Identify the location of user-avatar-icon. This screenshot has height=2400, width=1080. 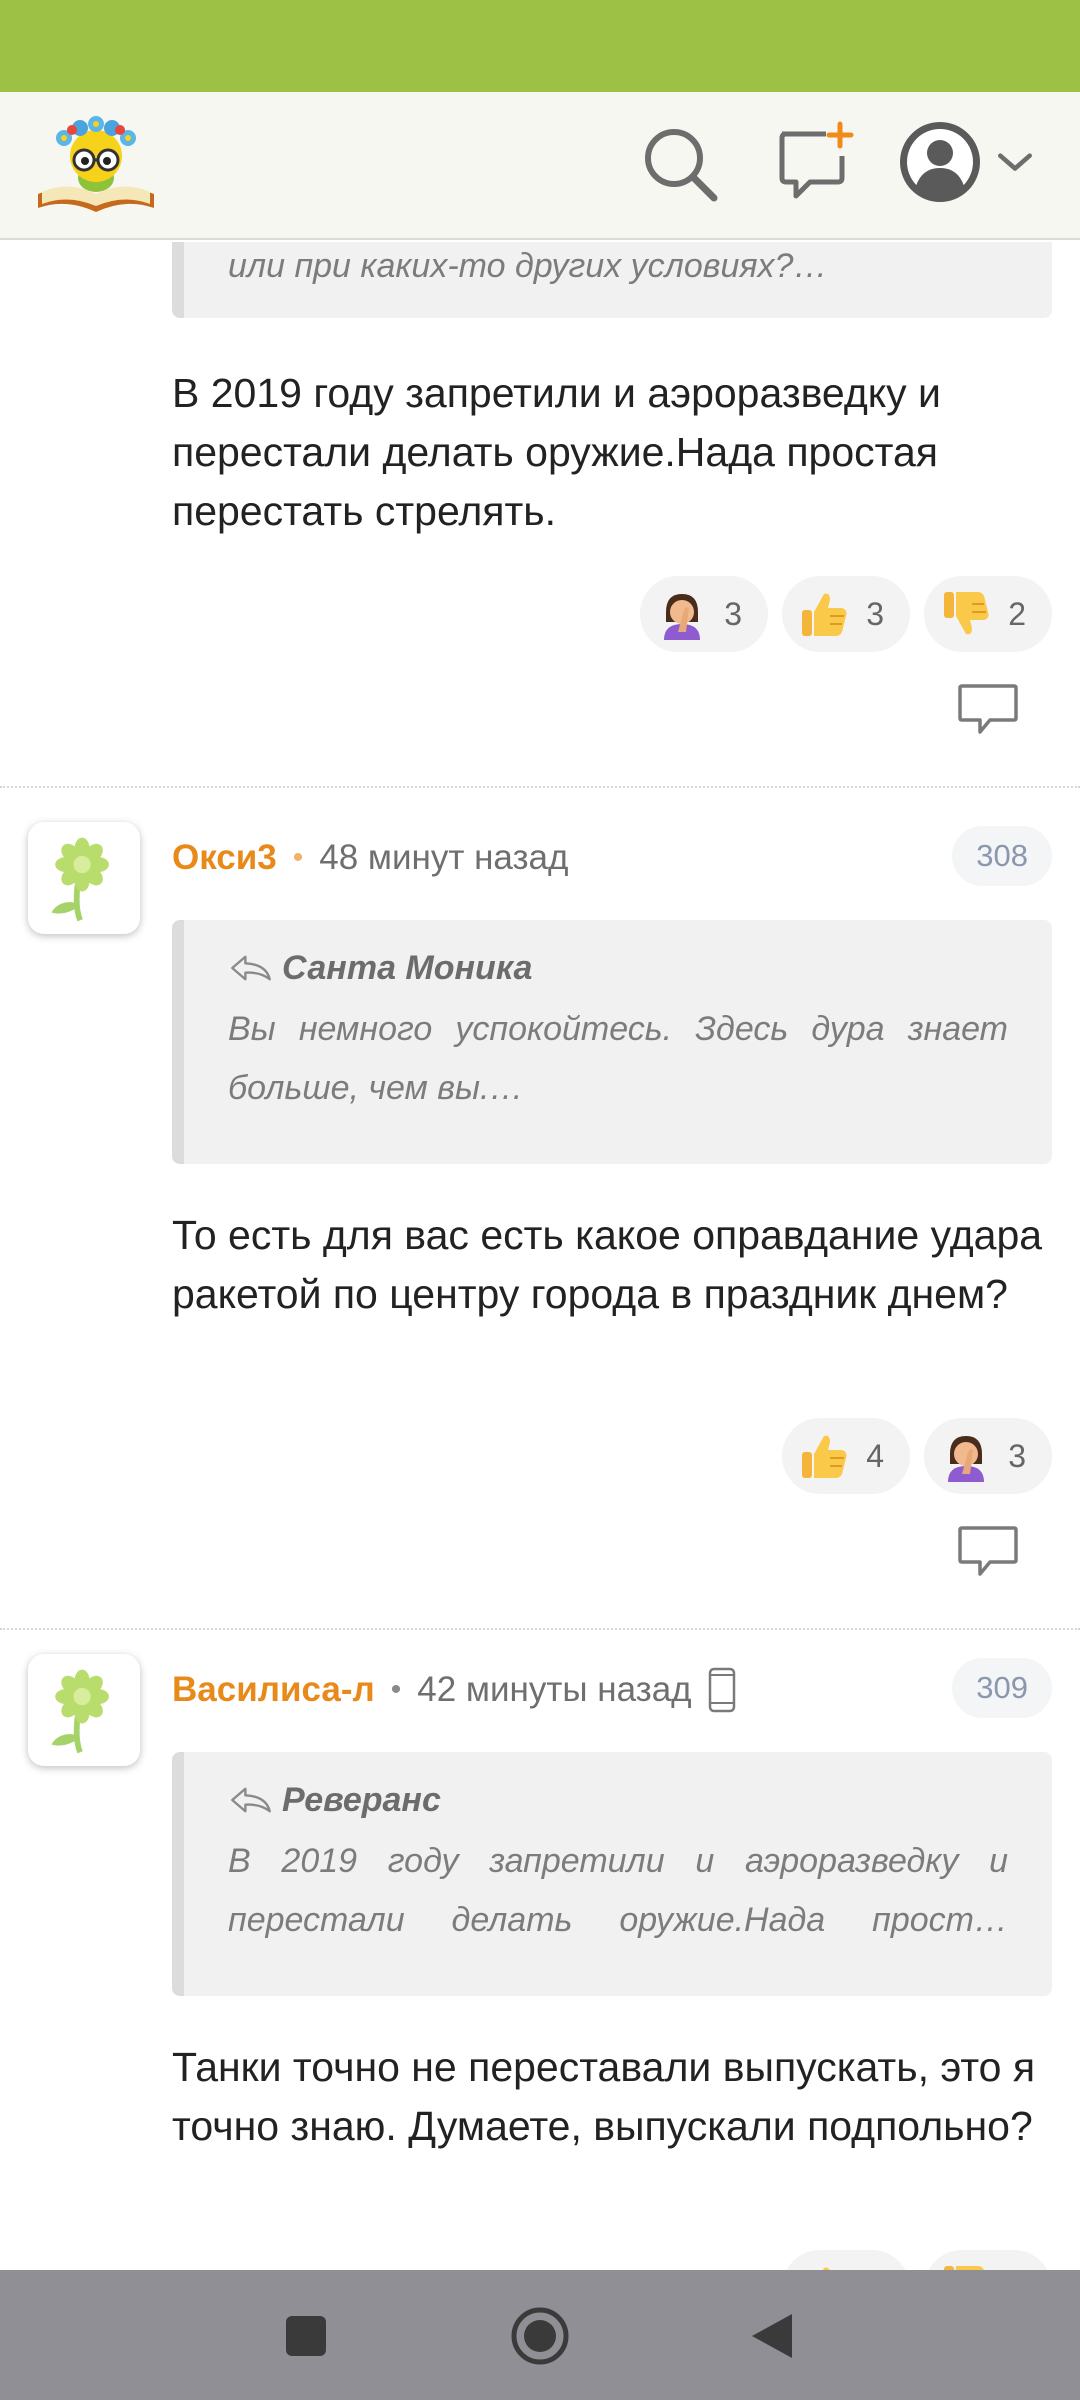
(940, 162).